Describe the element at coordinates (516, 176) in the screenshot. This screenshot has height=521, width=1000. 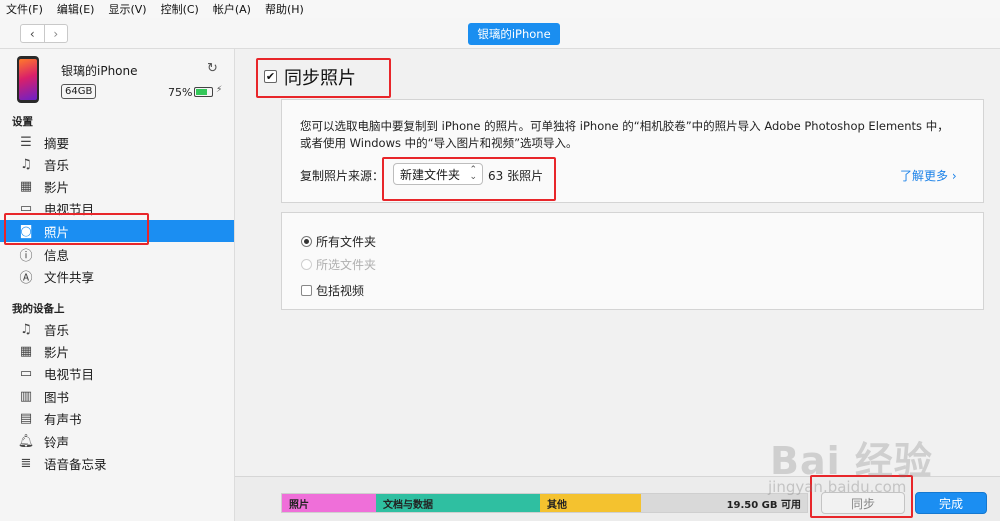
I see `photo-count: 63 张照片` at that location.